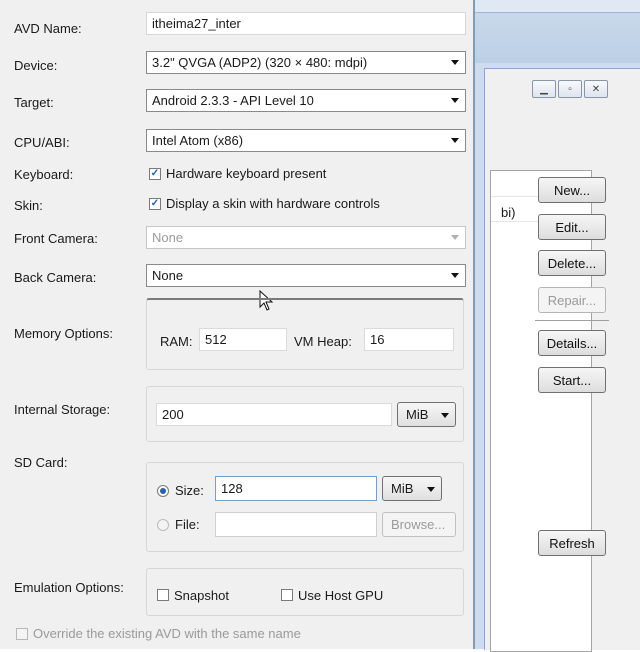 This screenshot has height=652, width=640. What do you see at coordinates (176, 341) in the screenshot?
I see `ram-label: RAM:` at bounding box center [176, 341].